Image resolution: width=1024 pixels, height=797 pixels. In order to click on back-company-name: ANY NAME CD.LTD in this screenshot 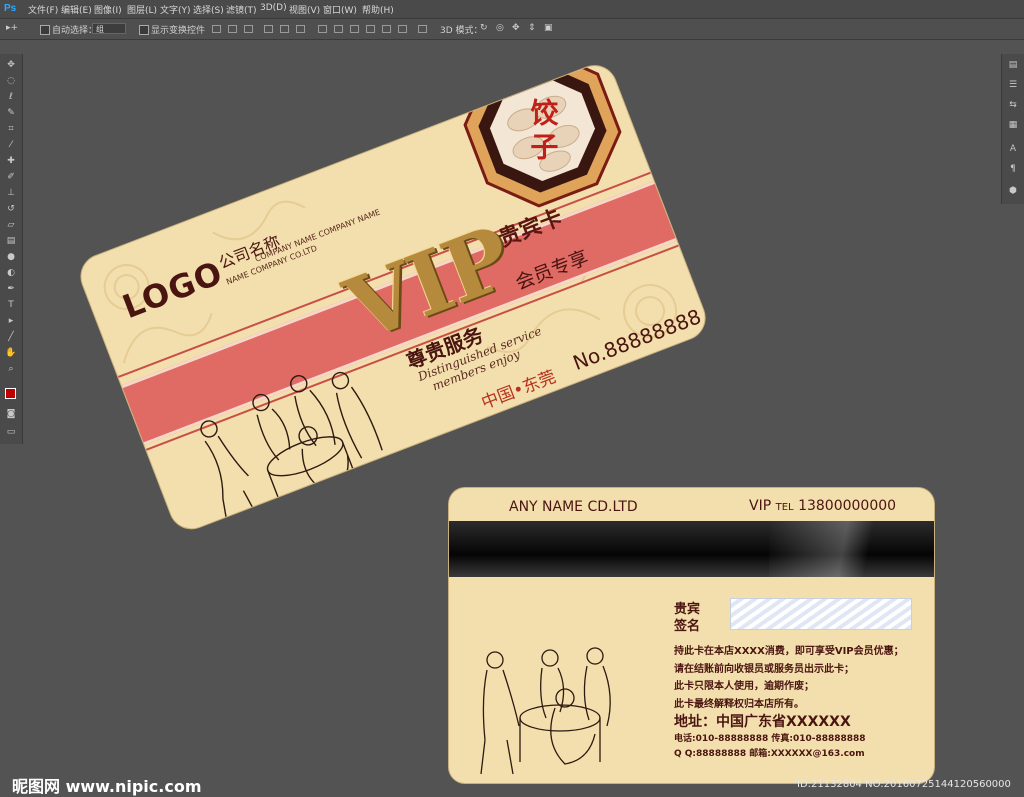, I will do `click(573, 507)`.